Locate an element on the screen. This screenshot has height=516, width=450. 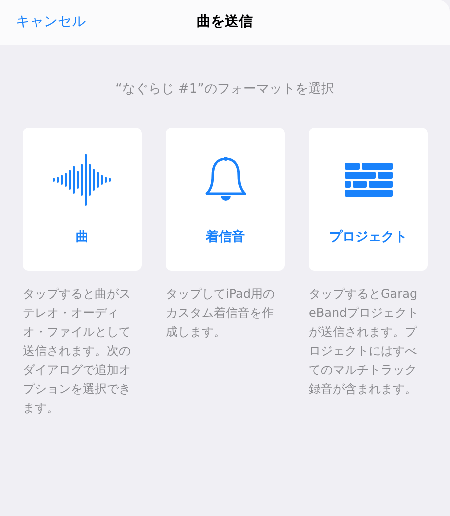
option-description: タップすると曲がステレオ・オーディオ・ファイルとして送信されます。次のダイアログで追加オプションを選択できます。 is located at coordinates (77, 351).